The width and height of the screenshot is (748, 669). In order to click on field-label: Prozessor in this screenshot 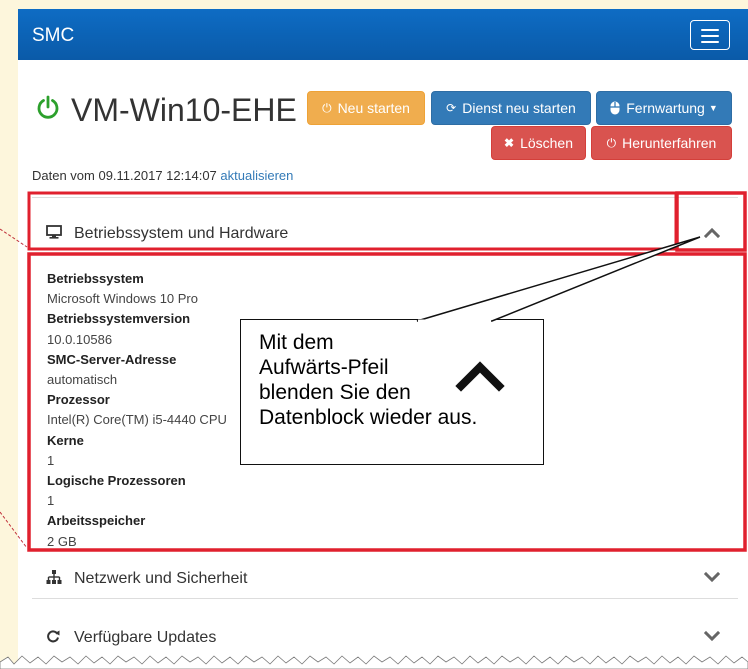, I will do `click(78, 400)`.